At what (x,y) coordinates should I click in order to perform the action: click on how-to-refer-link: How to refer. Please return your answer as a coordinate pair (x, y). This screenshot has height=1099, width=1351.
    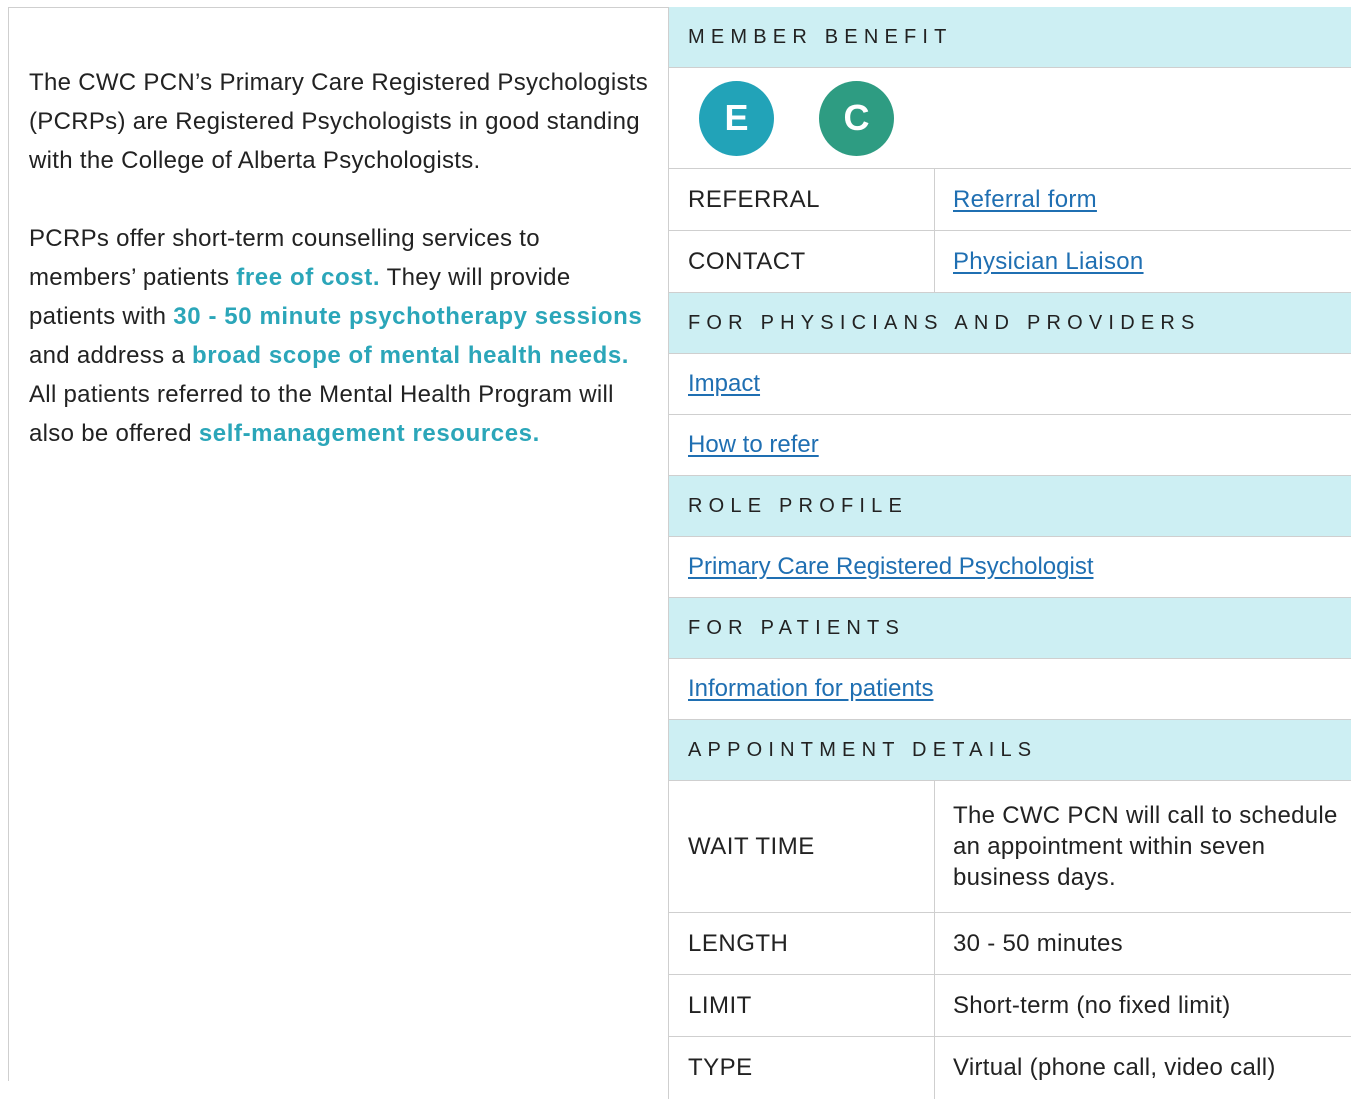
    Looking at the image, I should click on (753, 445).